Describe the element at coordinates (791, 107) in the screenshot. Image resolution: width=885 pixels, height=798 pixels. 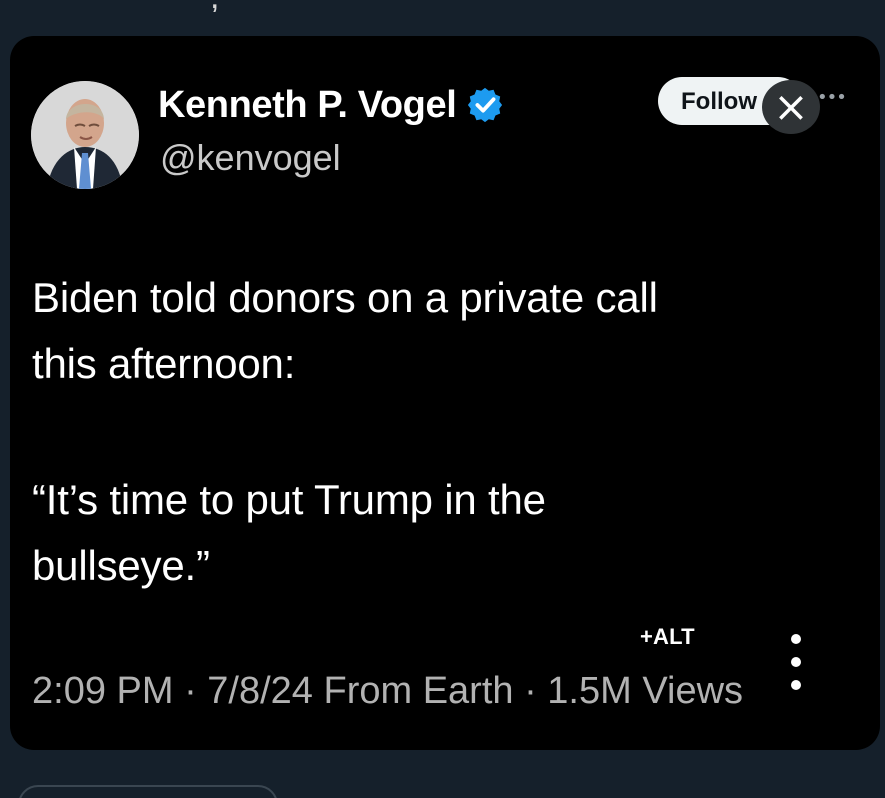
I see `close-icon: ×` at that location.